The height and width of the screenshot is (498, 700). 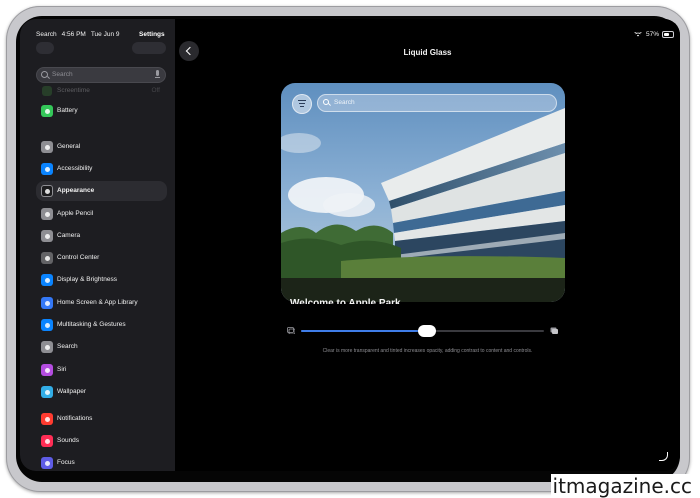 I want to click on slider-fill, so click(x=364, y=331).